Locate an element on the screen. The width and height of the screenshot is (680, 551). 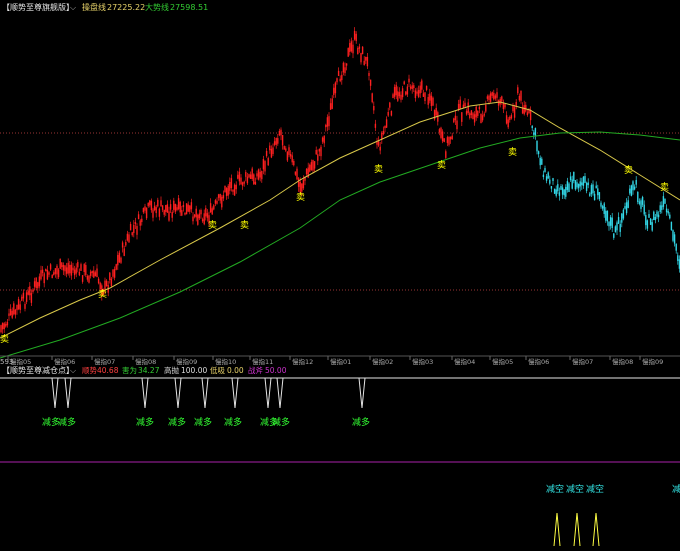
zhanfu-label: 战斧 is located at coordinates (255, 370).